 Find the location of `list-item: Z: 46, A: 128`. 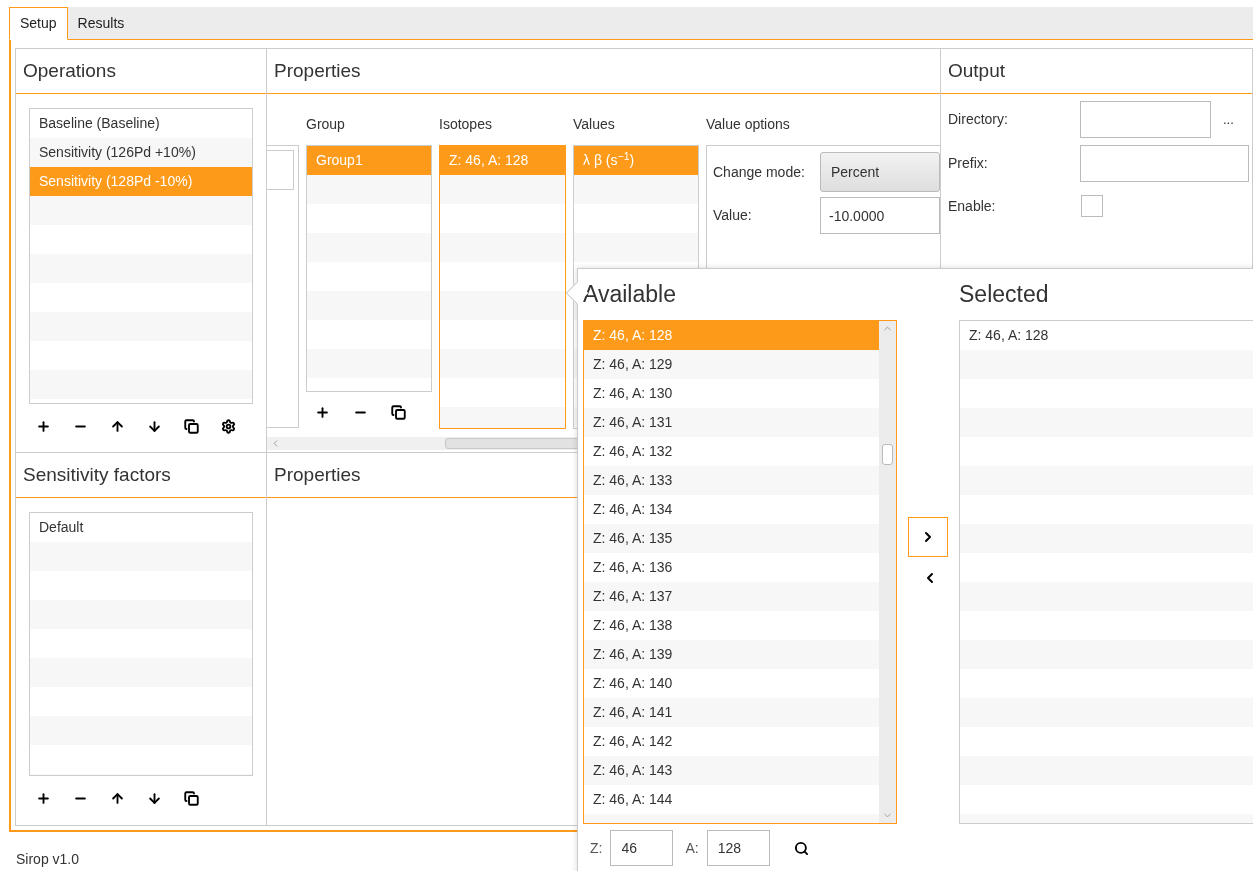

list-item: Z: 46, A: 128 is located at coordinates (1106, 335).